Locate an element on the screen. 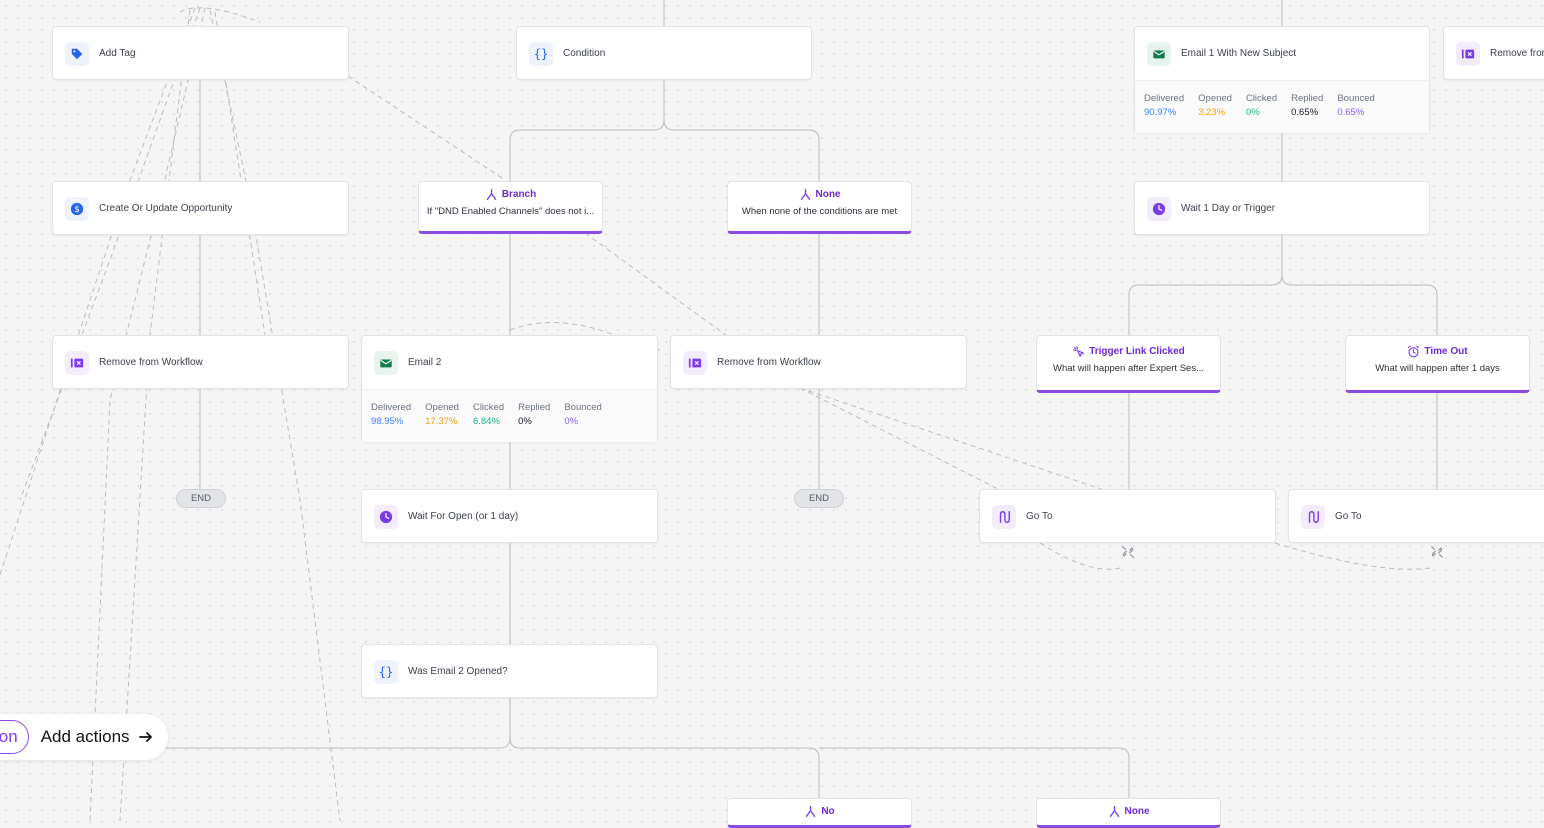  branch-title: No is located at coordinates (819, 811).